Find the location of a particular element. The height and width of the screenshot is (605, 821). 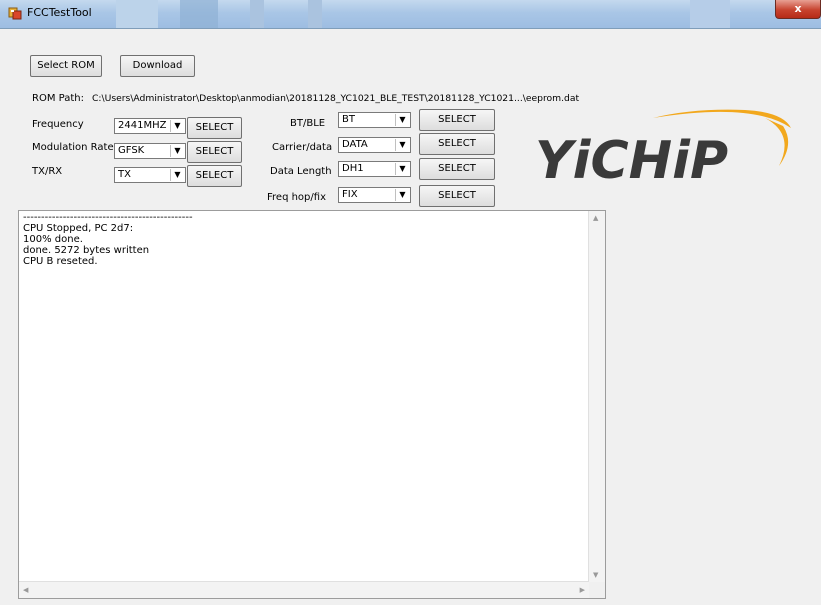

txrx-label: TX/RX is located at coordinates (47, 171).